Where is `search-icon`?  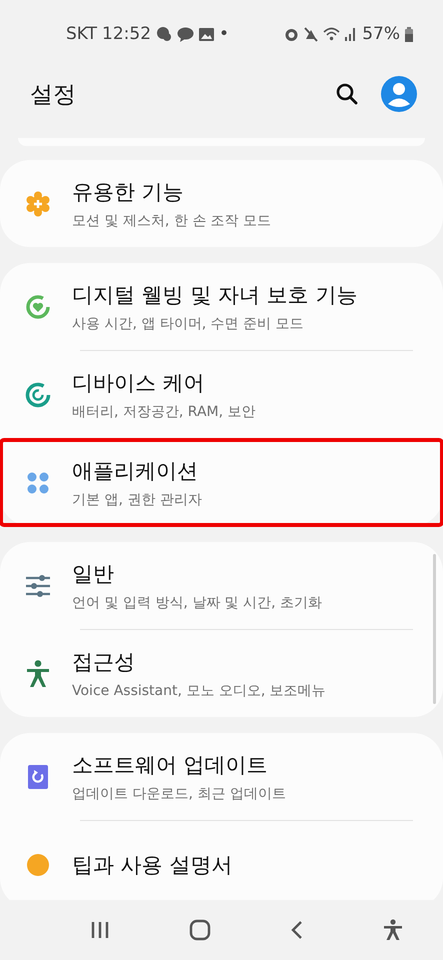
search-icon is located at coordinates (347, 94).